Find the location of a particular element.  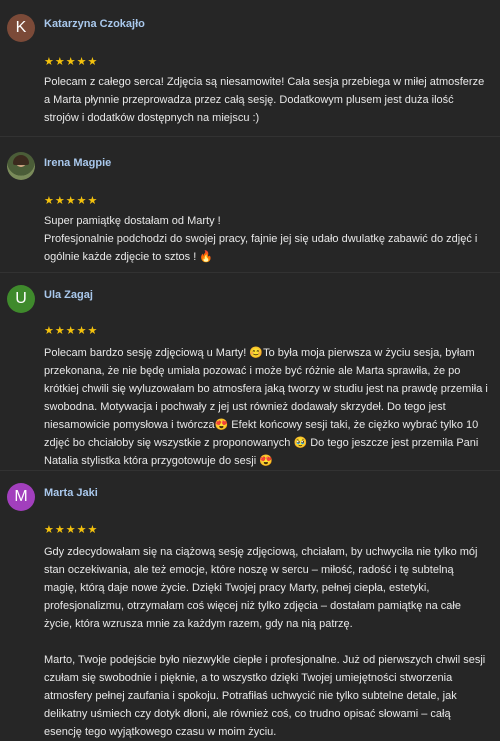

avatar: U is located at coordinates (21, 299).